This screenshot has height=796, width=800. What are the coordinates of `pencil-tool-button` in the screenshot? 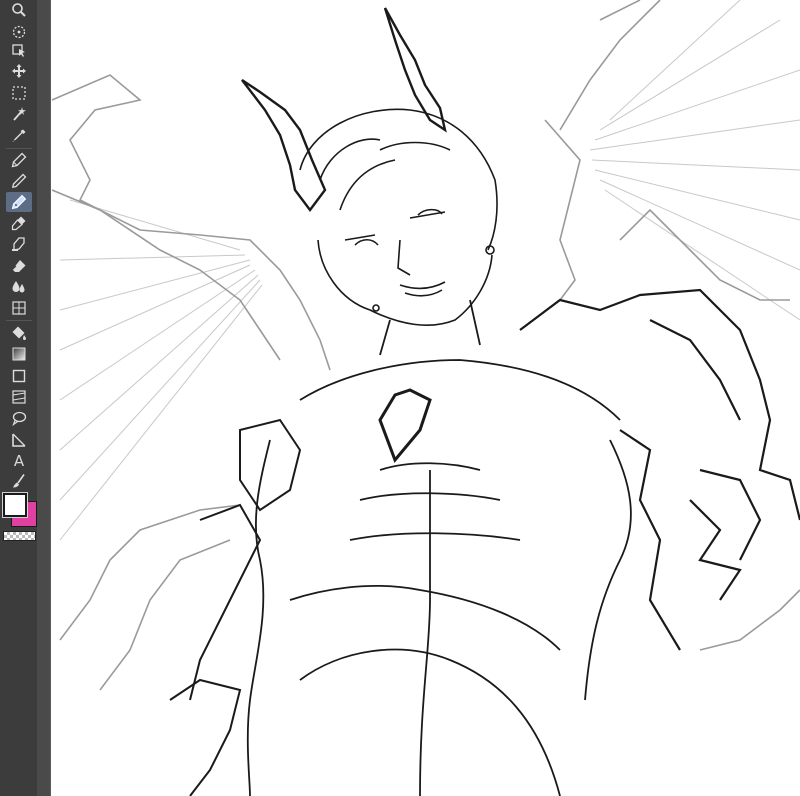 It's located at (19, 181).